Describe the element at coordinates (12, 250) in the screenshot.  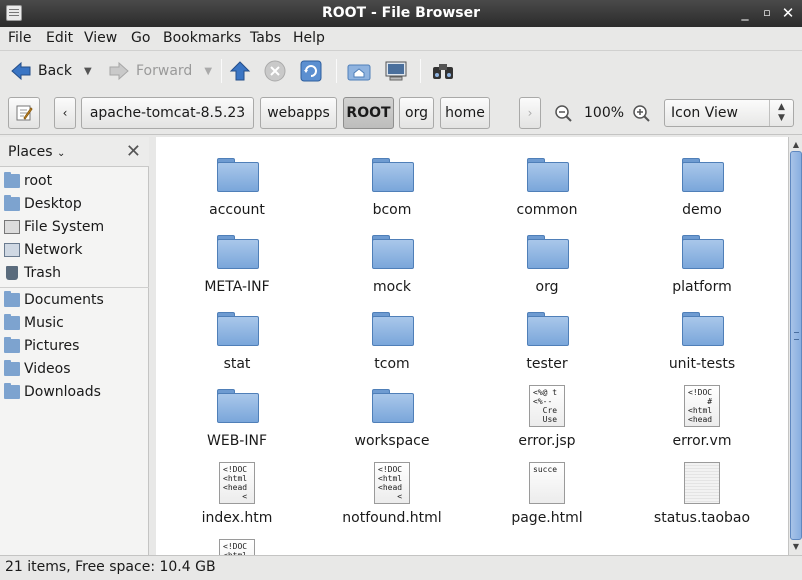
I see `network-icon` at that location.